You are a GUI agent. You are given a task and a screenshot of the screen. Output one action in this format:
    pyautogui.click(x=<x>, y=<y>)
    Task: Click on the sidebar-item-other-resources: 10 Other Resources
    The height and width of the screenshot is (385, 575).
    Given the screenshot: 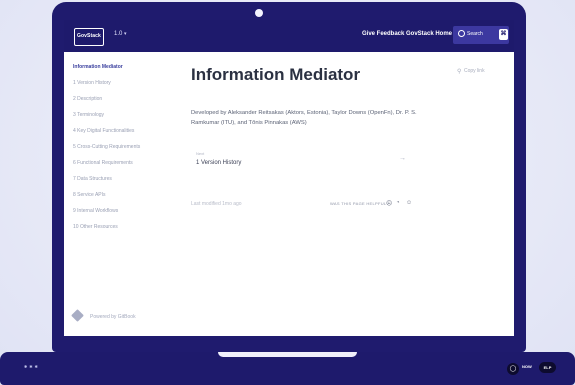 What is the action you would take?
    pyautogui.click(x=95, y=227)
    